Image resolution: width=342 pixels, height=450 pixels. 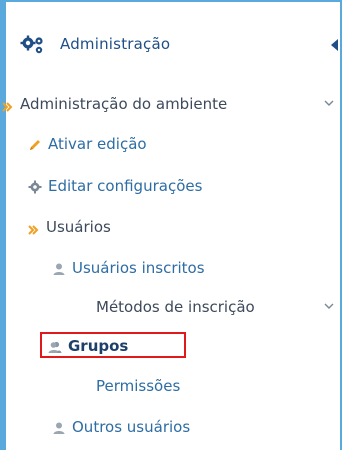 What do you see at coordinates (98, 346) in the screenshot?
I see `tree-item-label: Grupos` at bounding box center [98, 346].